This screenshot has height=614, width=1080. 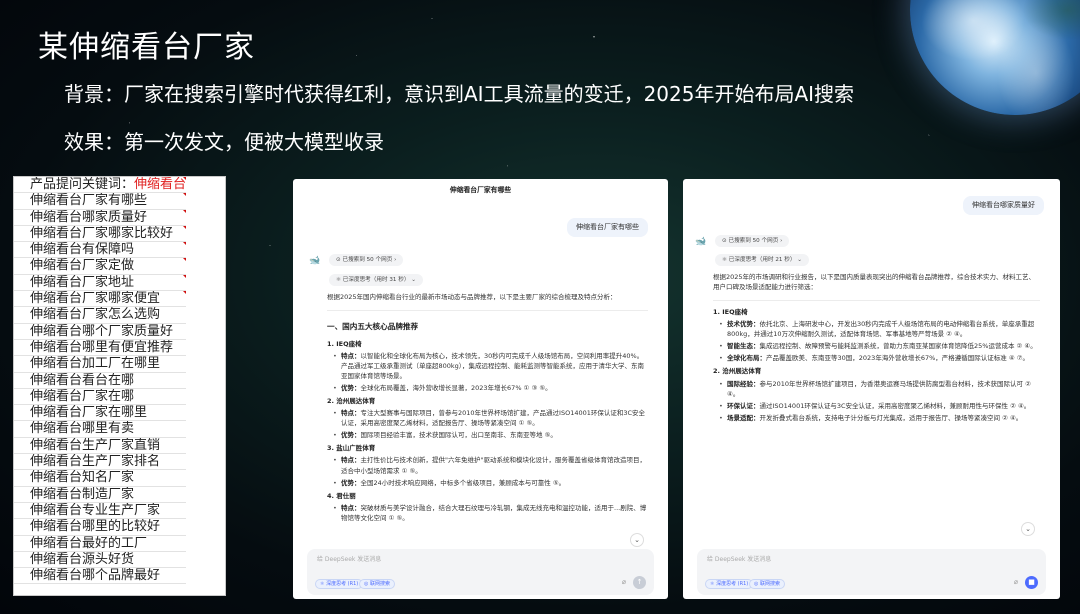 I want to click on send-button: ↑, so click(x=639, y=582).